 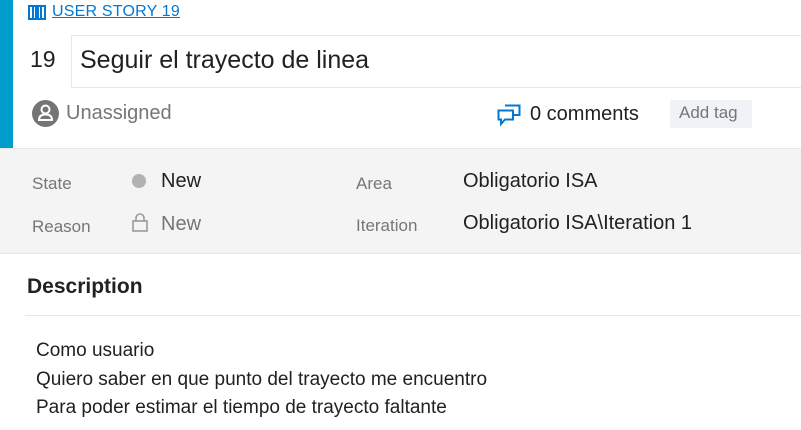 I want to click on book-icon, so click(x=37, y=12).